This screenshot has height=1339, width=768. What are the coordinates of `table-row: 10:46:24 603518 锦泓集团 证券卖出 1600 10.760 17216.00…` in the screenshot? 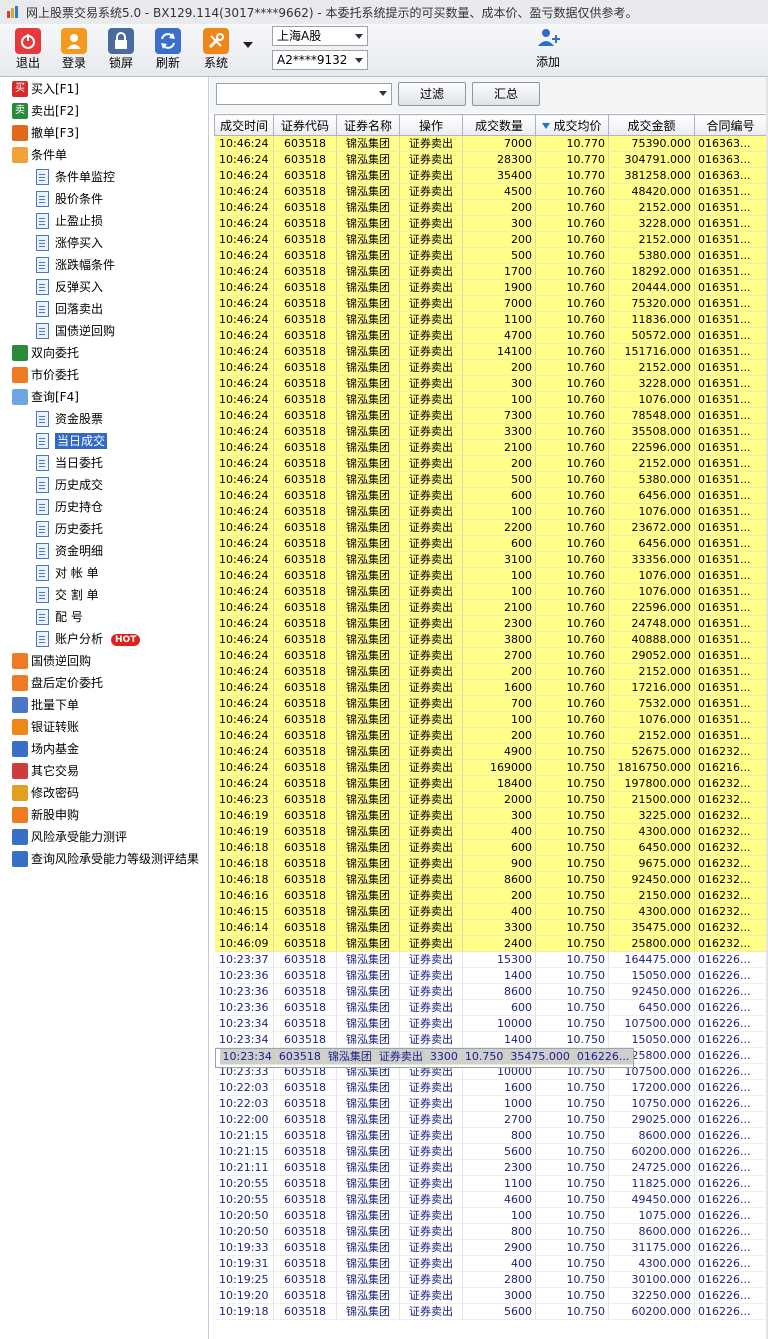 It's located at (490, 687).